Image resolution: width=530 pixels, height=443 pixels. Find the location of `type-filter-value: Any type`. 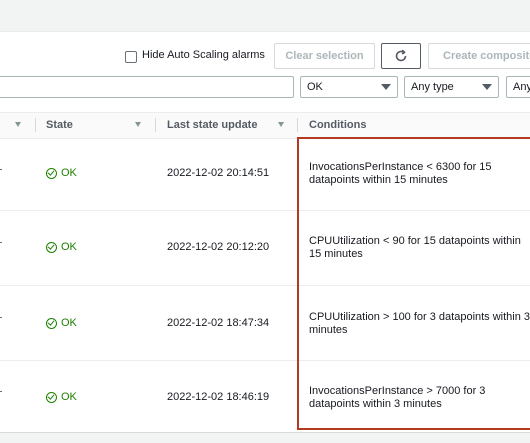

type-filter-value: Any type is located at coordinates (432, 87).